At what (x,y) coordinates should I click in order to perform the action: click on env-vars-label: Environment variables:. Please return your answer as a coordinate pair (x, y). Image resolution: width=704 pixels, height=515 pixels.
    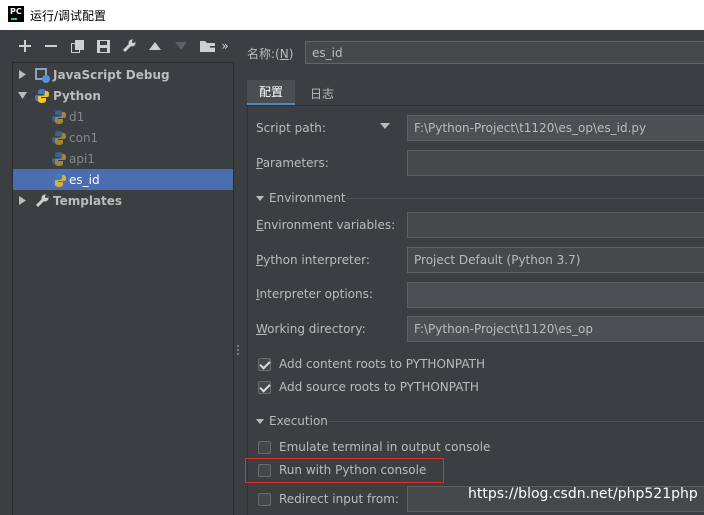
    Looking at the image, I should click on (325, 225).